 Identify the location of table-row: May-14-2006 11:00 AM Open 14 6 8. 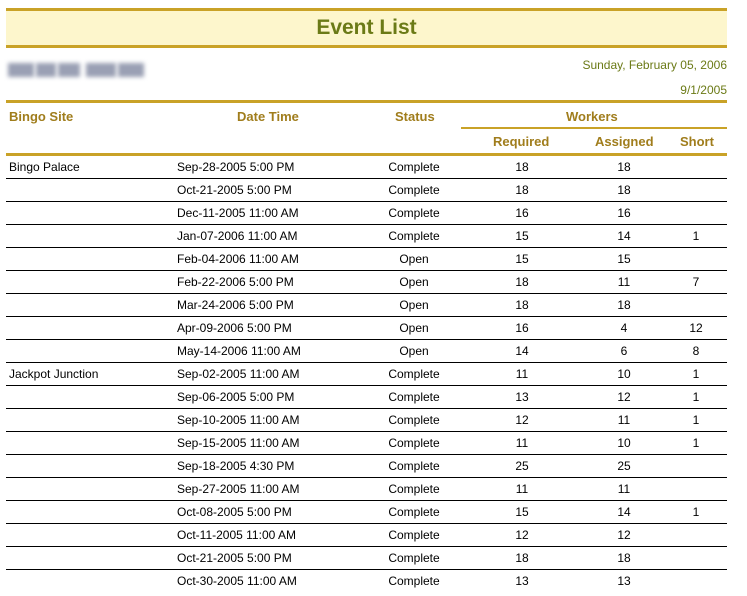
(366, 351).